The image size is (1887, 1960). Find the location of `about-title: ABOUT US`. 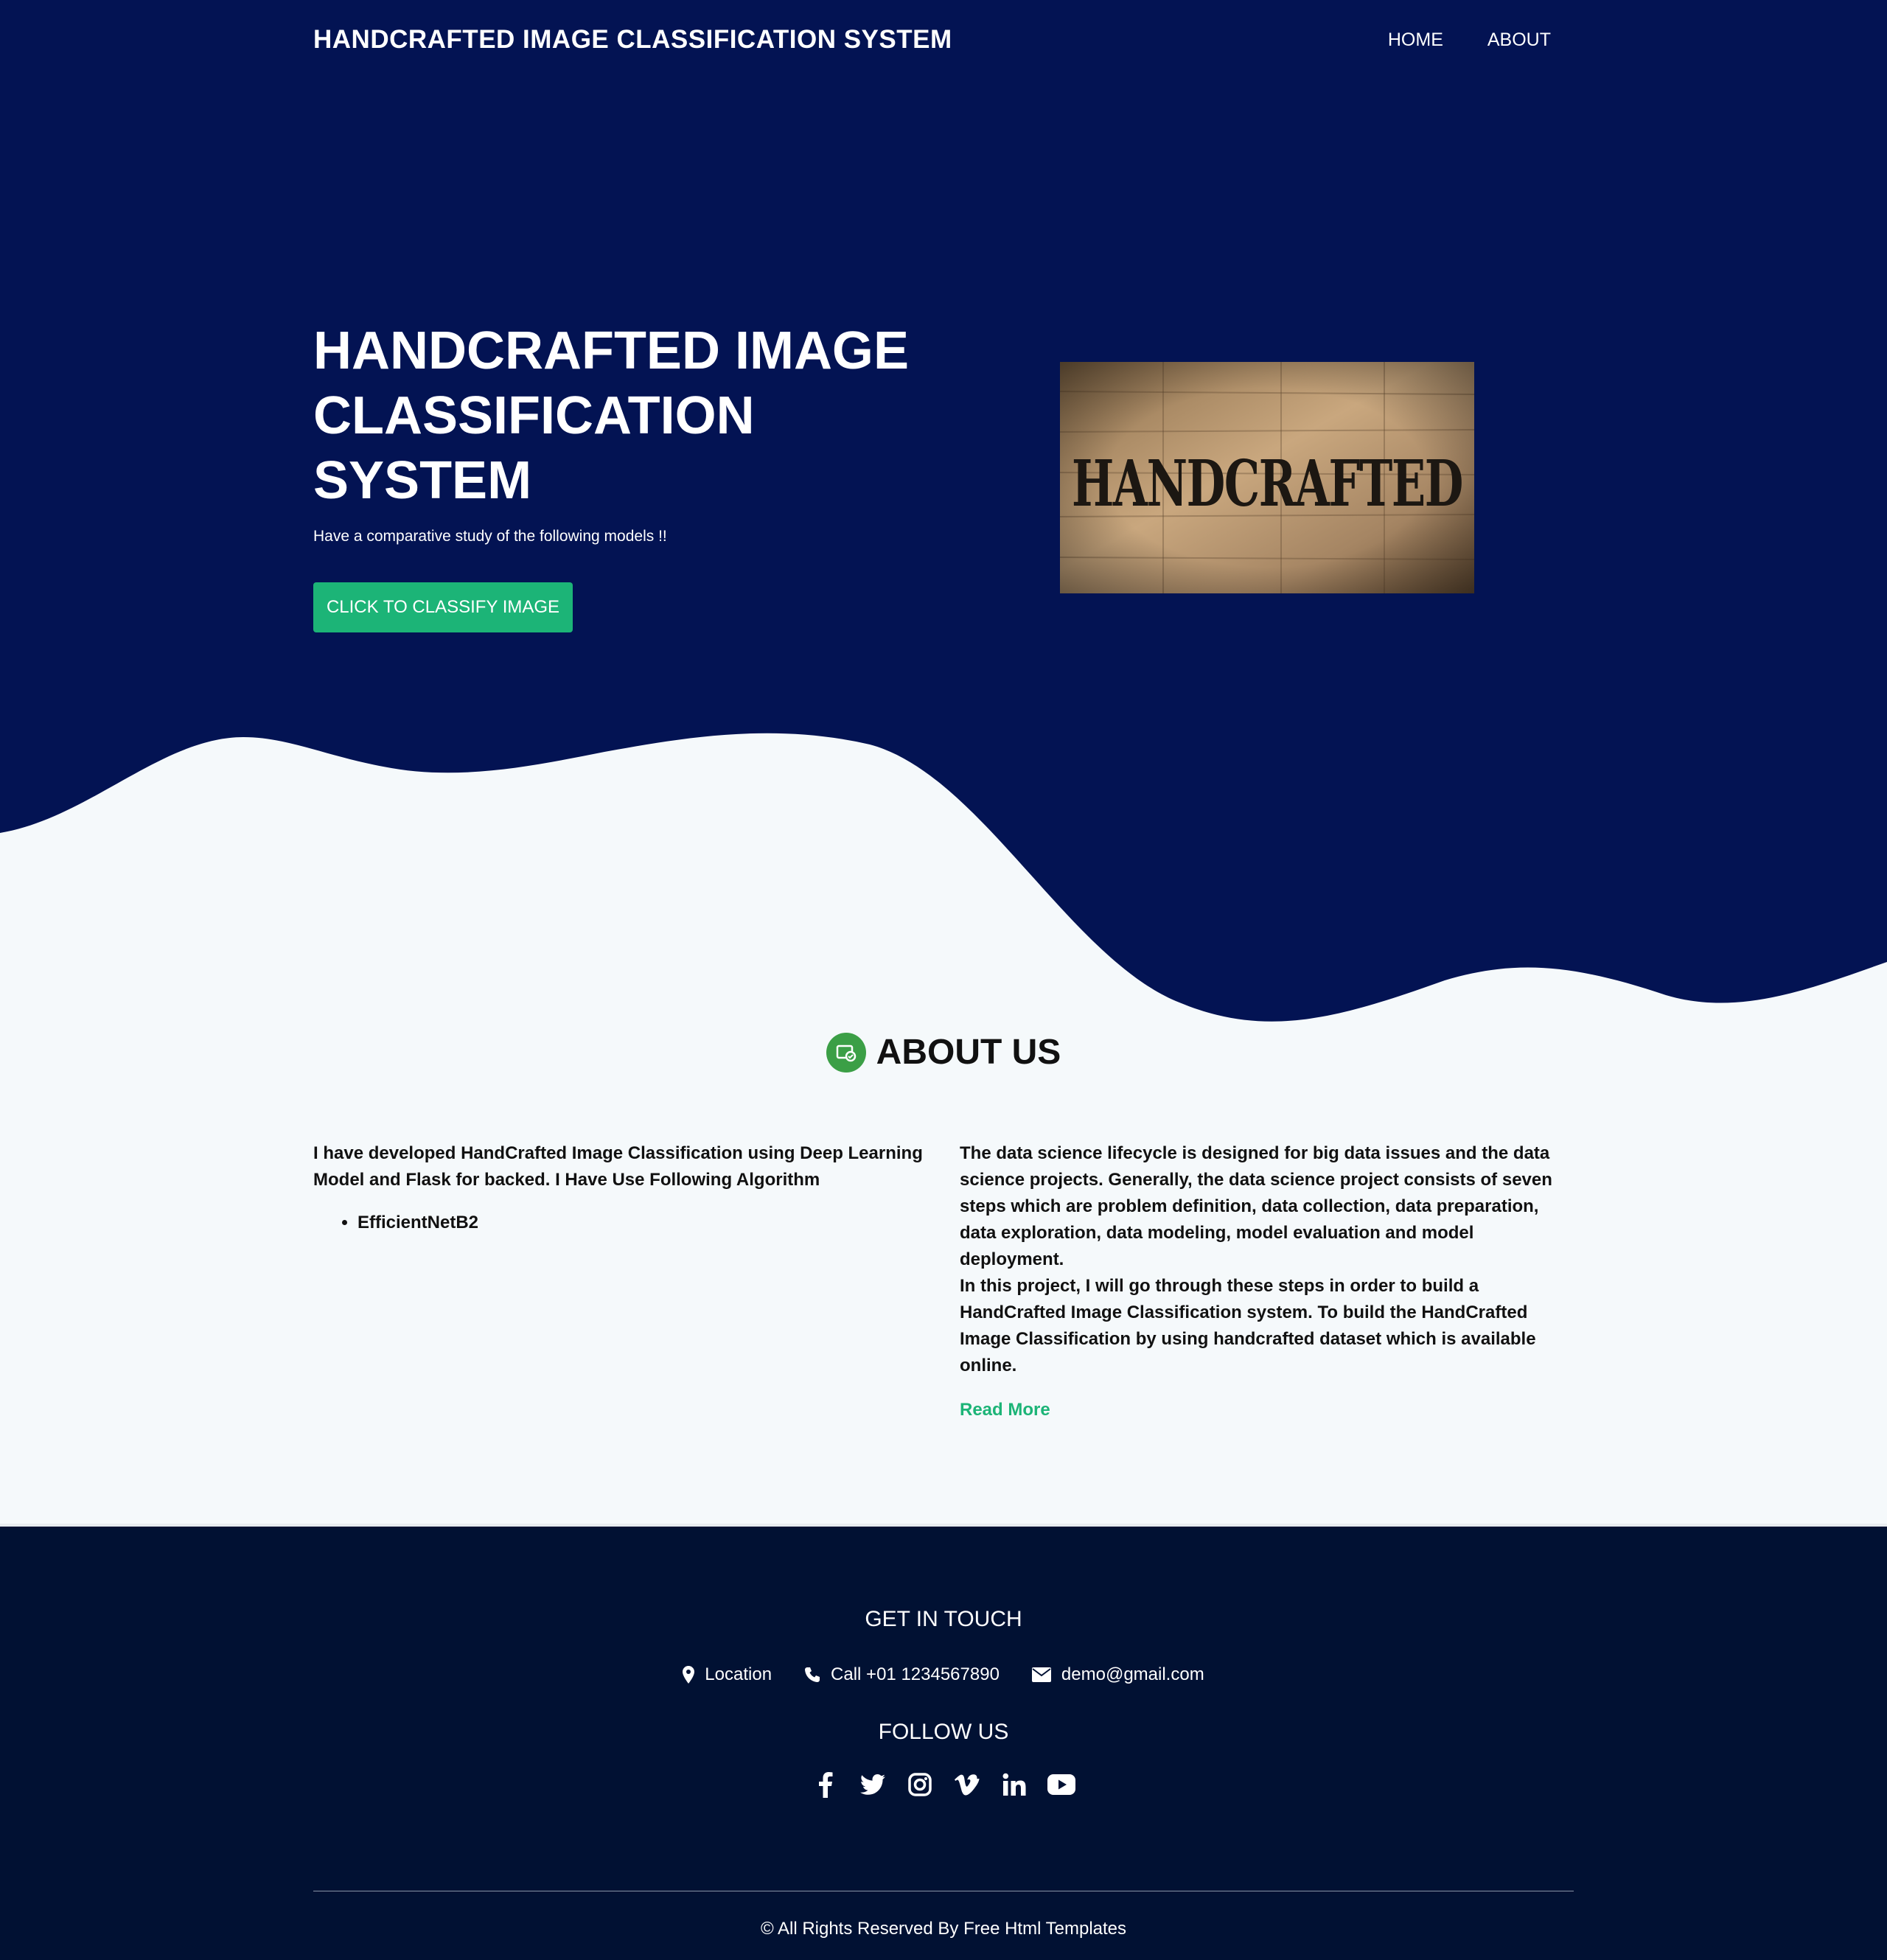

about-title: ABOUT US is located at coordinates (968, 1052).